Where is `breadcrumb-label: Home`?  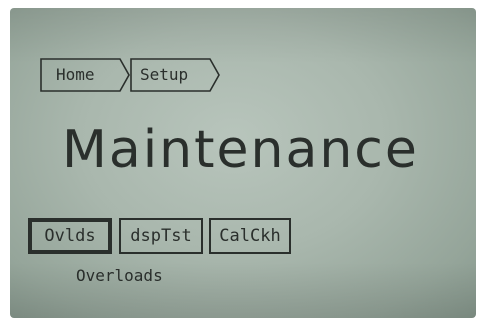
breadcrumb-label: Home is located at coordinates (75, 74).